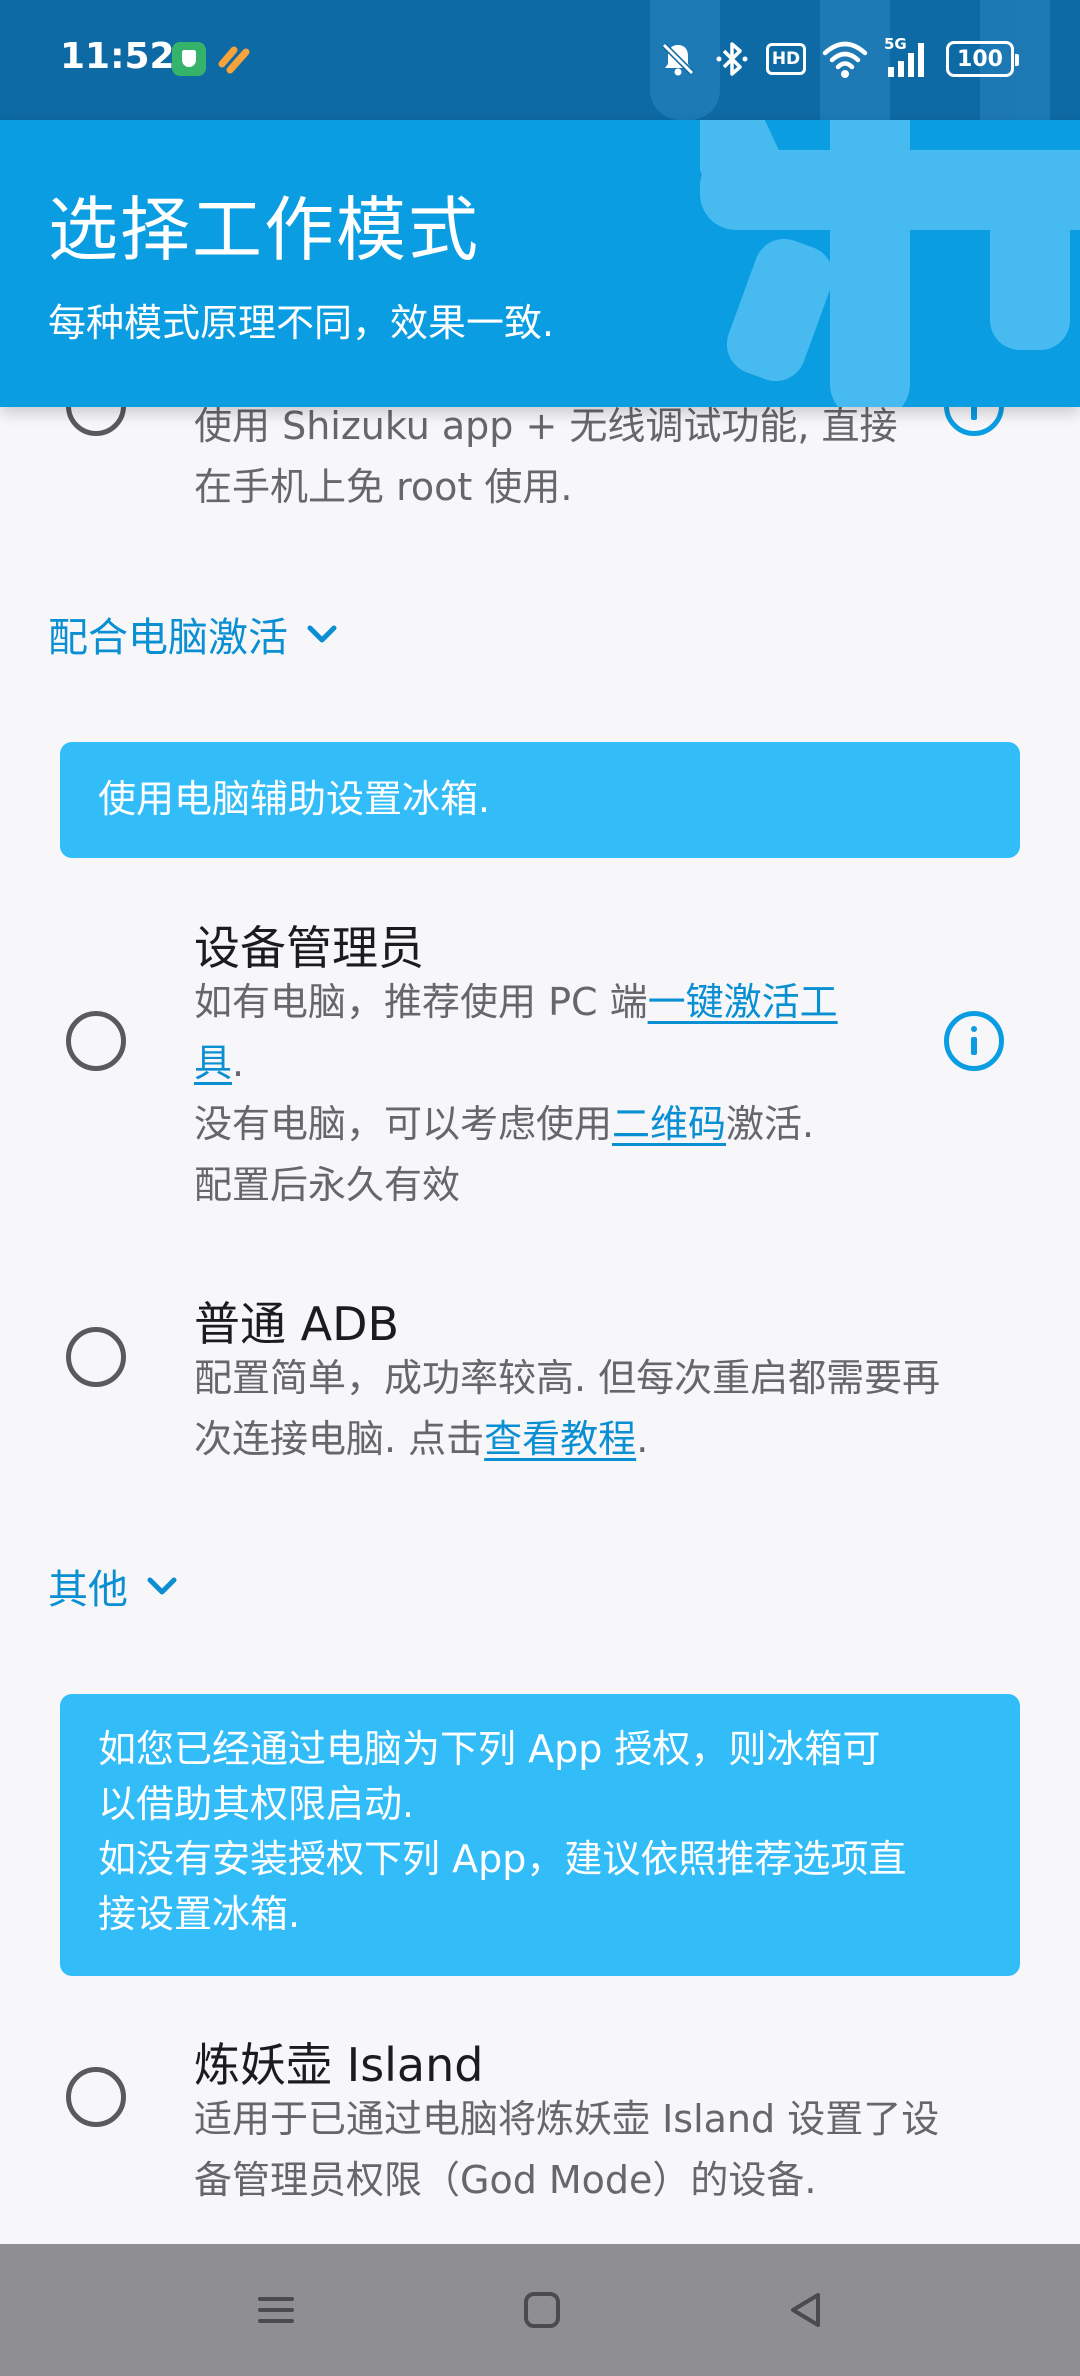  I want to click on cellular-signal-icon: 5G, so click(907, 57).